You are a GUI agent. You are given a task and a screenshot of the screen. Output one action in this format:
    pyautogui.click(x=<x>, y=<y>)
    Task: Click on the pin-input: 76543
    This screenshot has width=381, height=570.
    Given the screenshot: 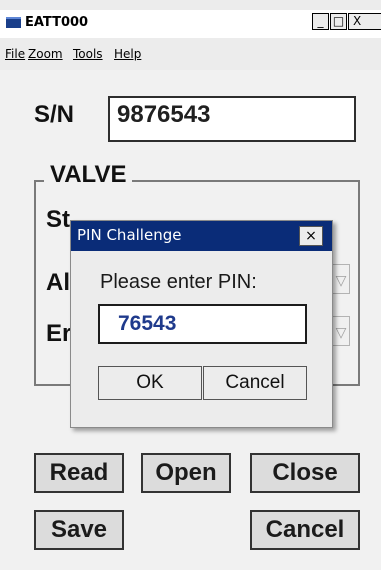 What is the action you would take?
    pyautogui.click(x=202, y=324)
    